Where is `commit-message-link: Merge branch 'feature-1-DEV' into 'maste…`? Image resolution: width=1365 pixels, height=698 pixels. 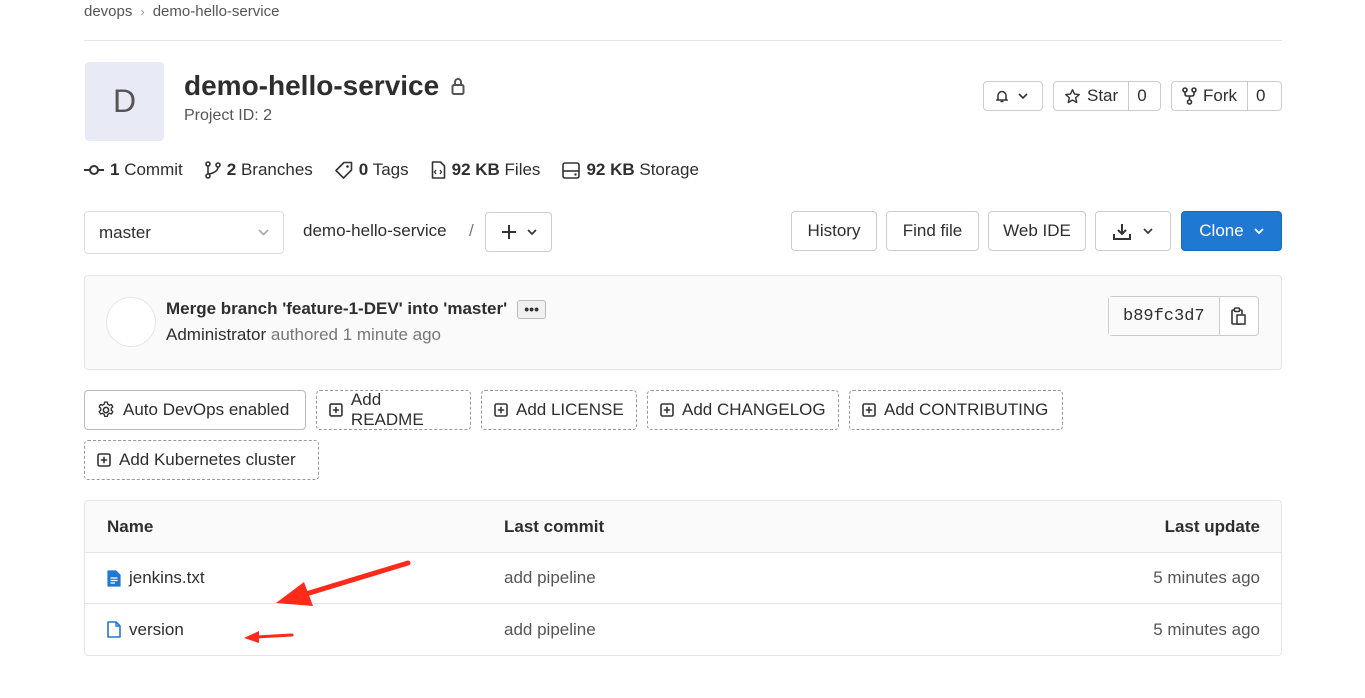 commit-message-link: Merge branch 'feature-1-DEV' into 'maste… is located at coordinates (336, 309).